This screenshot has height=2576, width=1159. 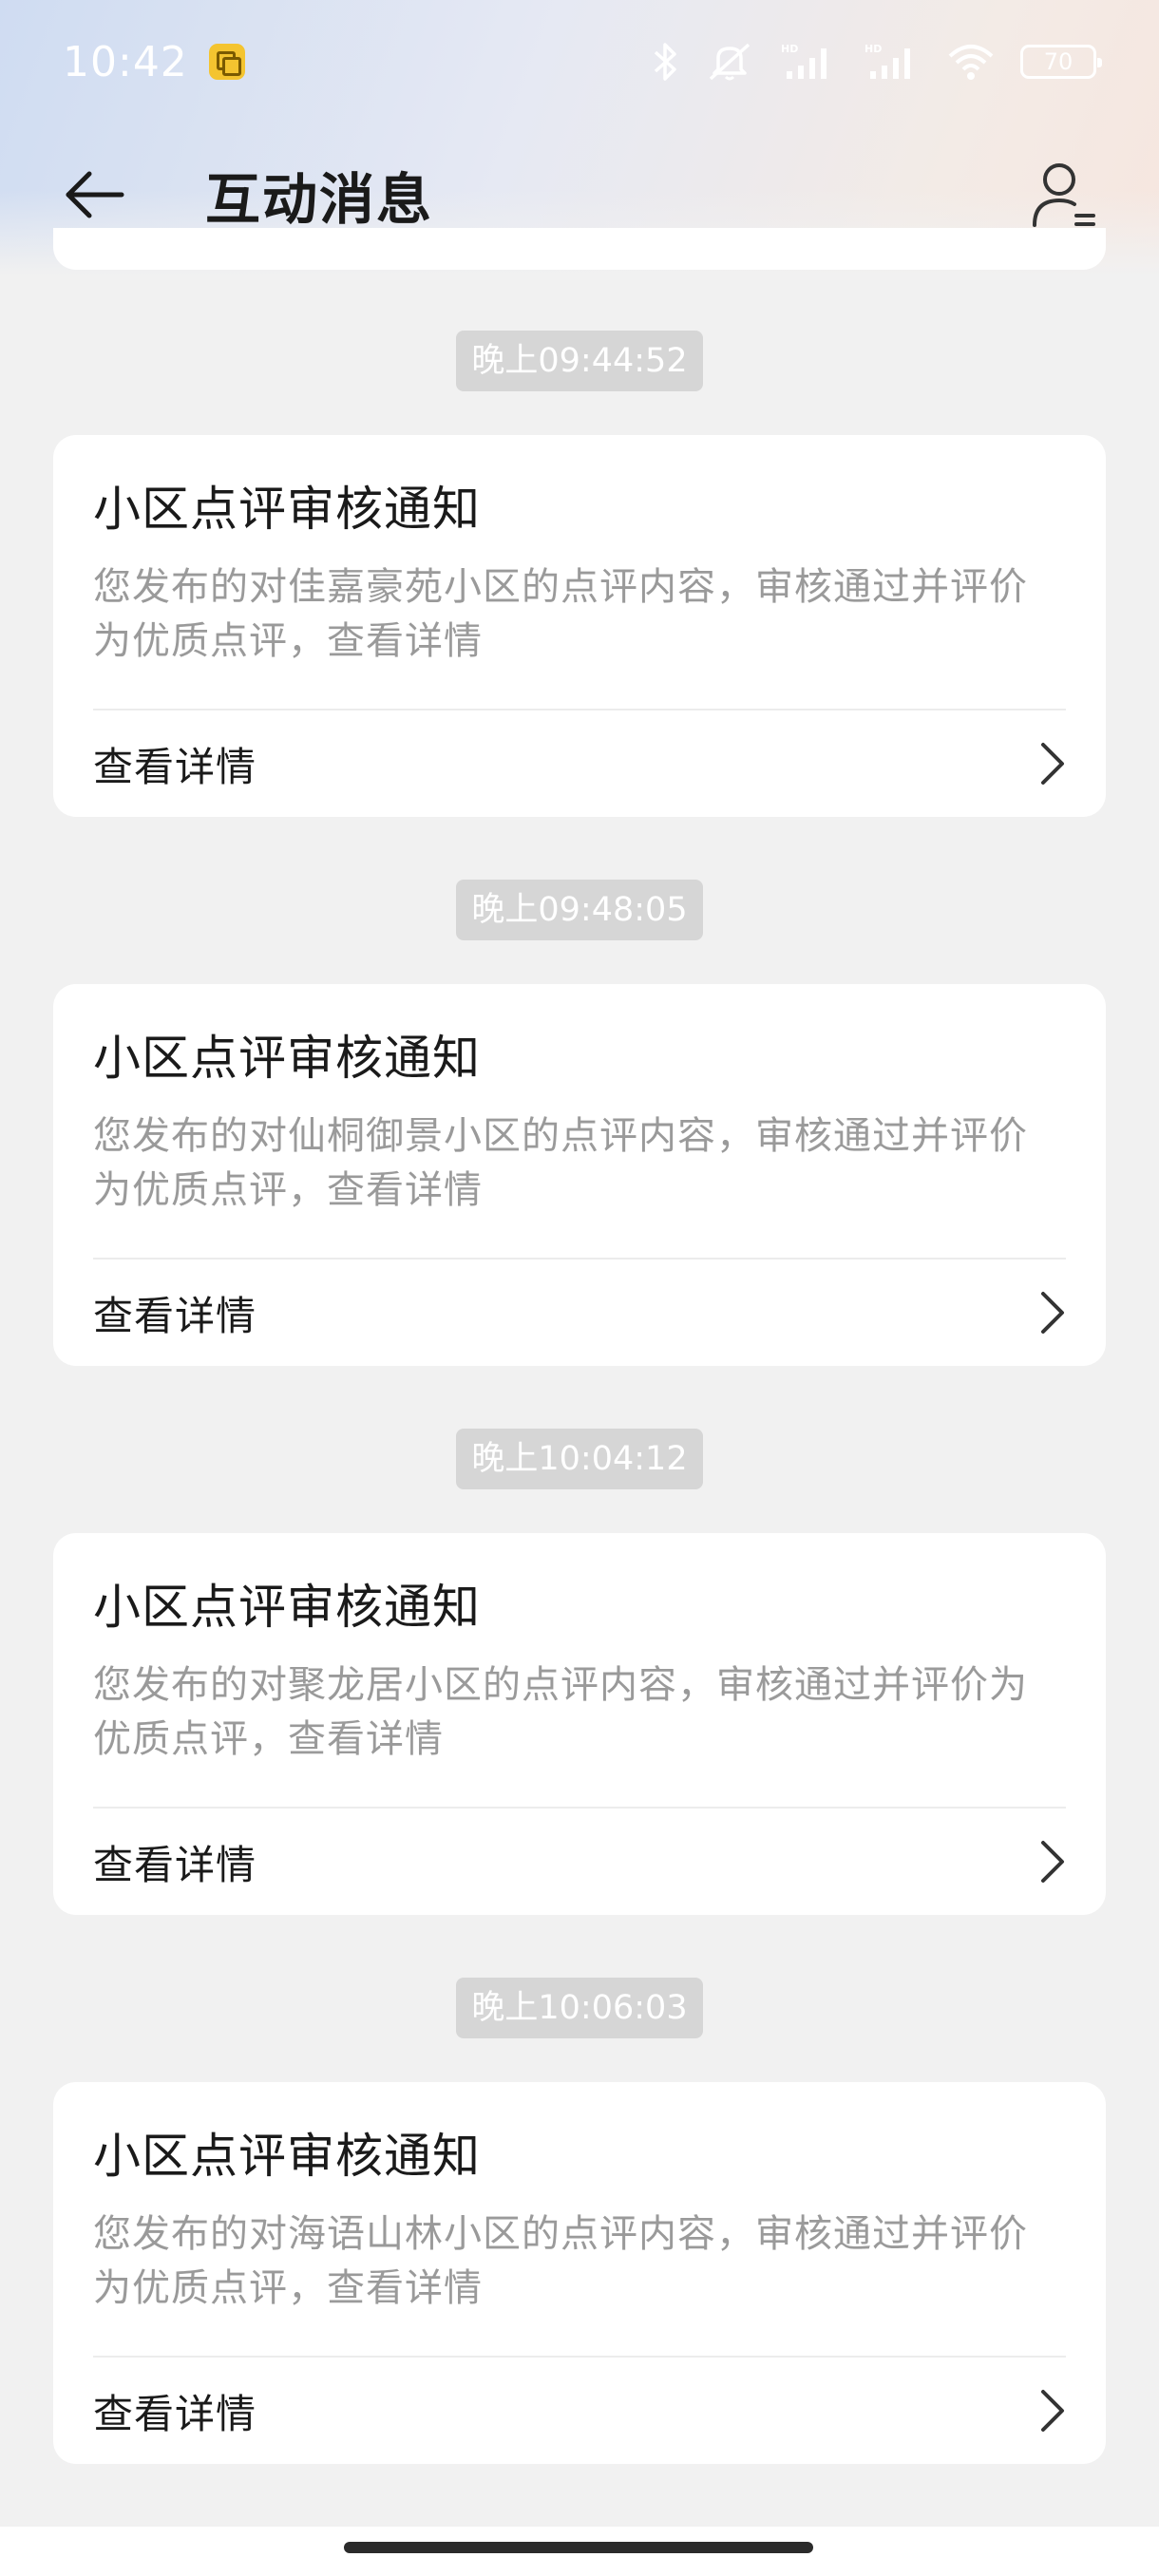 I want to click on status-bar: 10:42 HD HD 70, so click(x=579, y=61).